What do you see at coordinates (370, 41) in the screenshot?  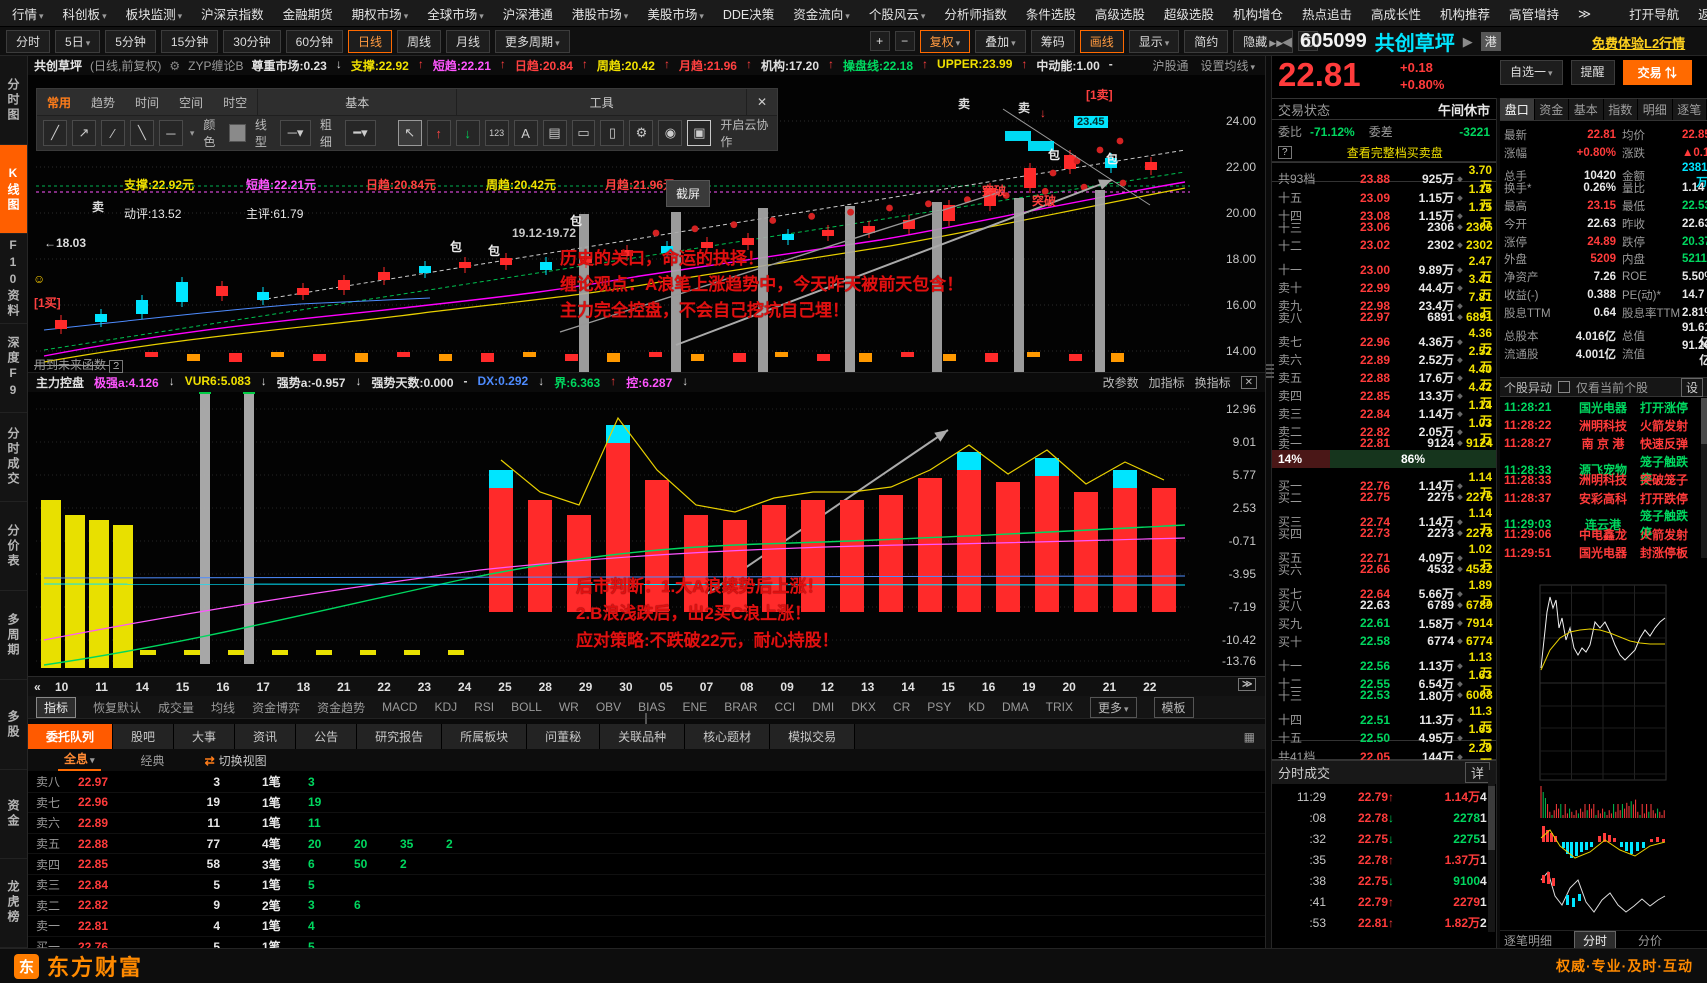 I see `period-tab-日线: 日线` at bounding box center [370, 41].